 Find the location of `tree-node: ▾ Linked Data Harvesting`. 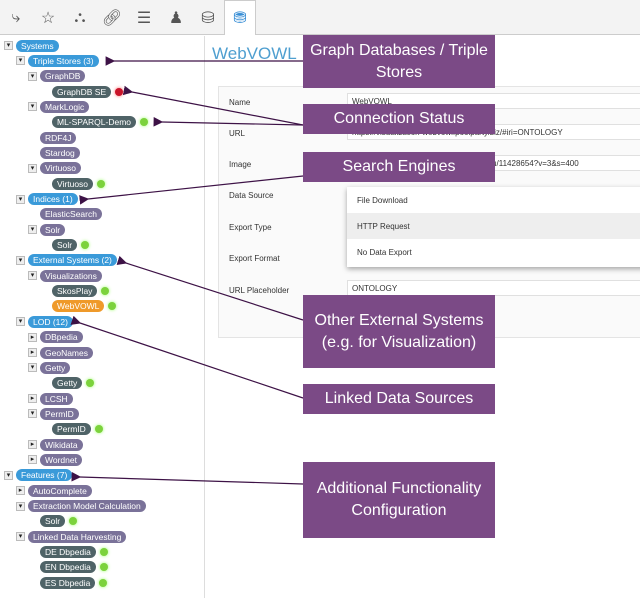

tree-node: ▾ Linked Data Harvesting is located at coordinates (71, 536).